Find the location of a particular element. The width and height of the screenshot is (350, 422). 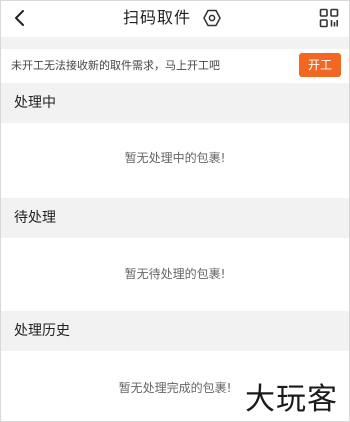

empty-pending-text: 暂无待处理的包裹! is located at coordinates (175, 274).